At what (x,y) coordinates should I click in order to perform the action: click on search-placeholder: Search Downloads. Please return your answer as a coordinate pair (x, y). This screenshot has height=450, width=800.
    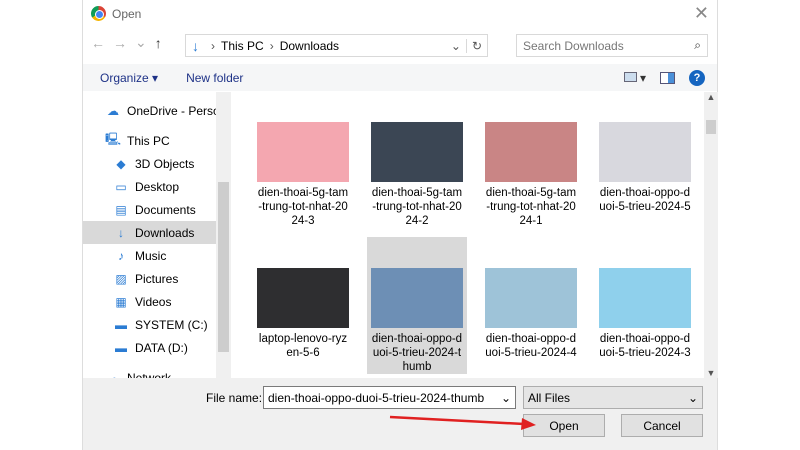
    Looking at the image, I should click on (573, 45).